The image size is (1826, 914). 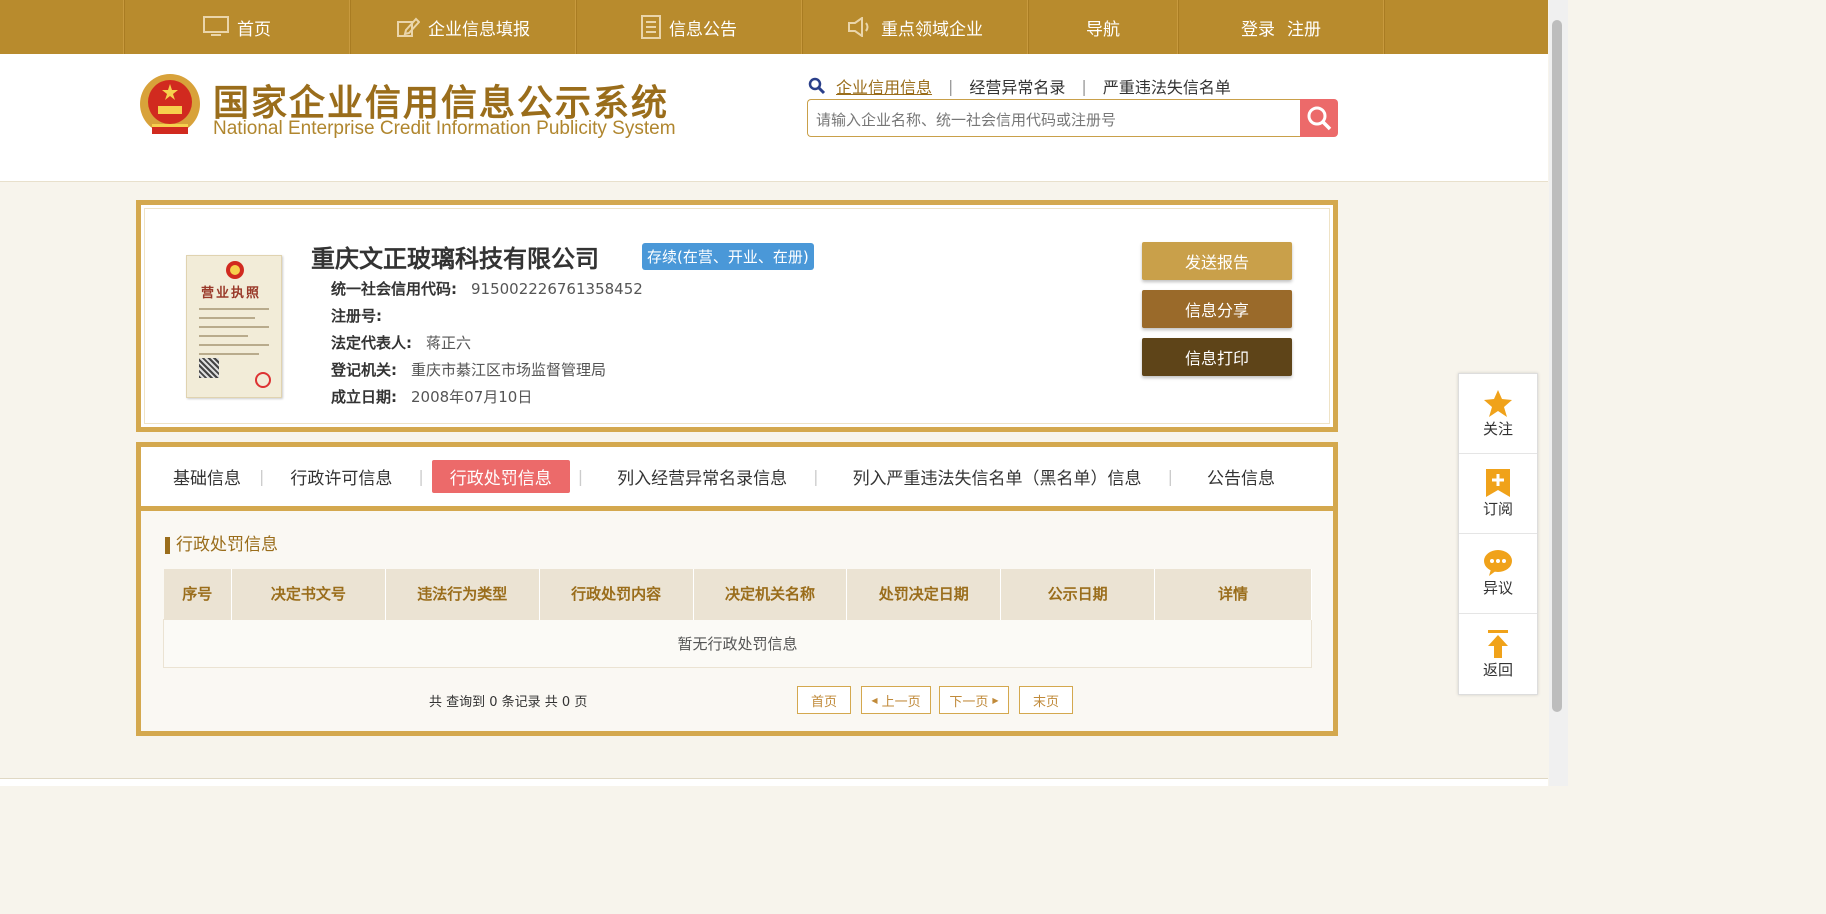 What do you see at coordinates (472, 397) in the screenshot?
I see `field-value: 2008年07月10日` at bounding box center [472, 397].